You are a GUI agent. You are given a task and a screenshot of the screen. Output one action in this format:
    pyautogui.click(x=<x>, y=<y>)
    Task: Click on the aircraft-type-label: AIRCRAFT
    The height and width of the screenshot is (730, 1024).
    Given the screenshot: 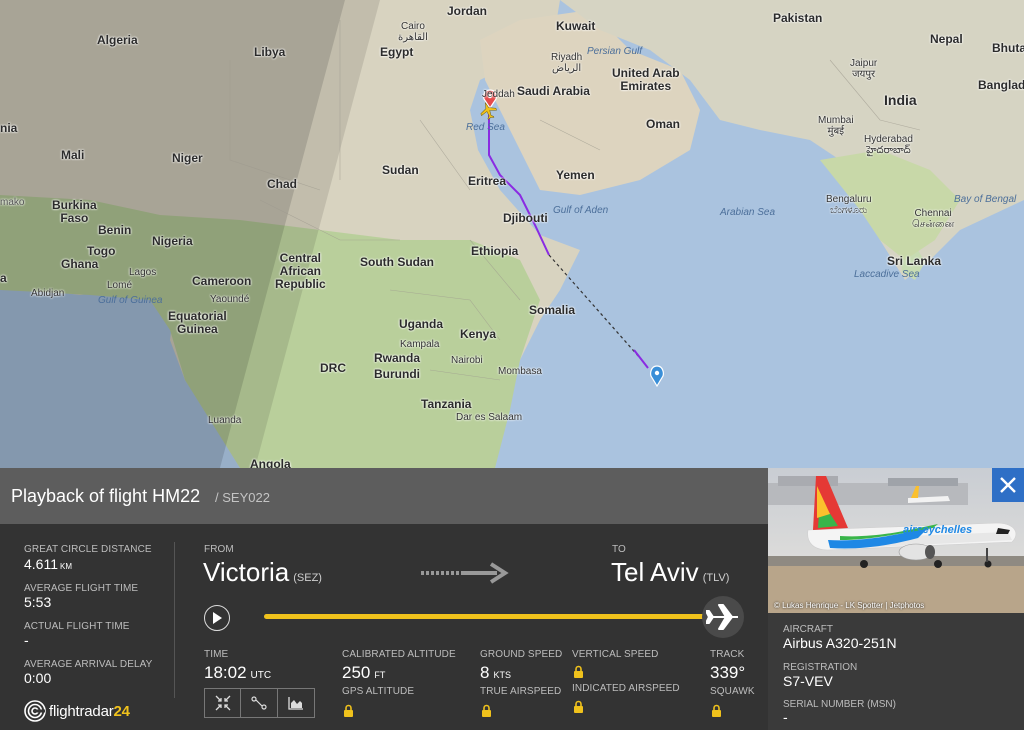 What is the action you would take?
    pyautogui.click(x=808, y=629)
    